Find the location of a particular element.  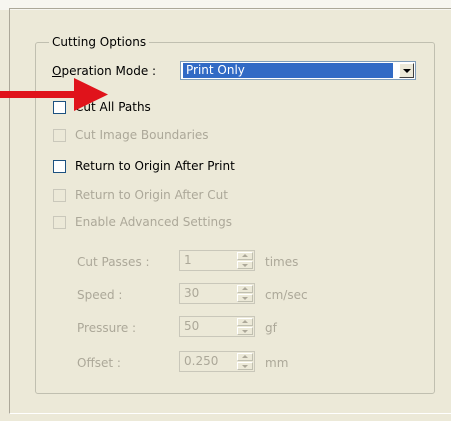

offset-unit: mm is located at coordinates (277, 363).